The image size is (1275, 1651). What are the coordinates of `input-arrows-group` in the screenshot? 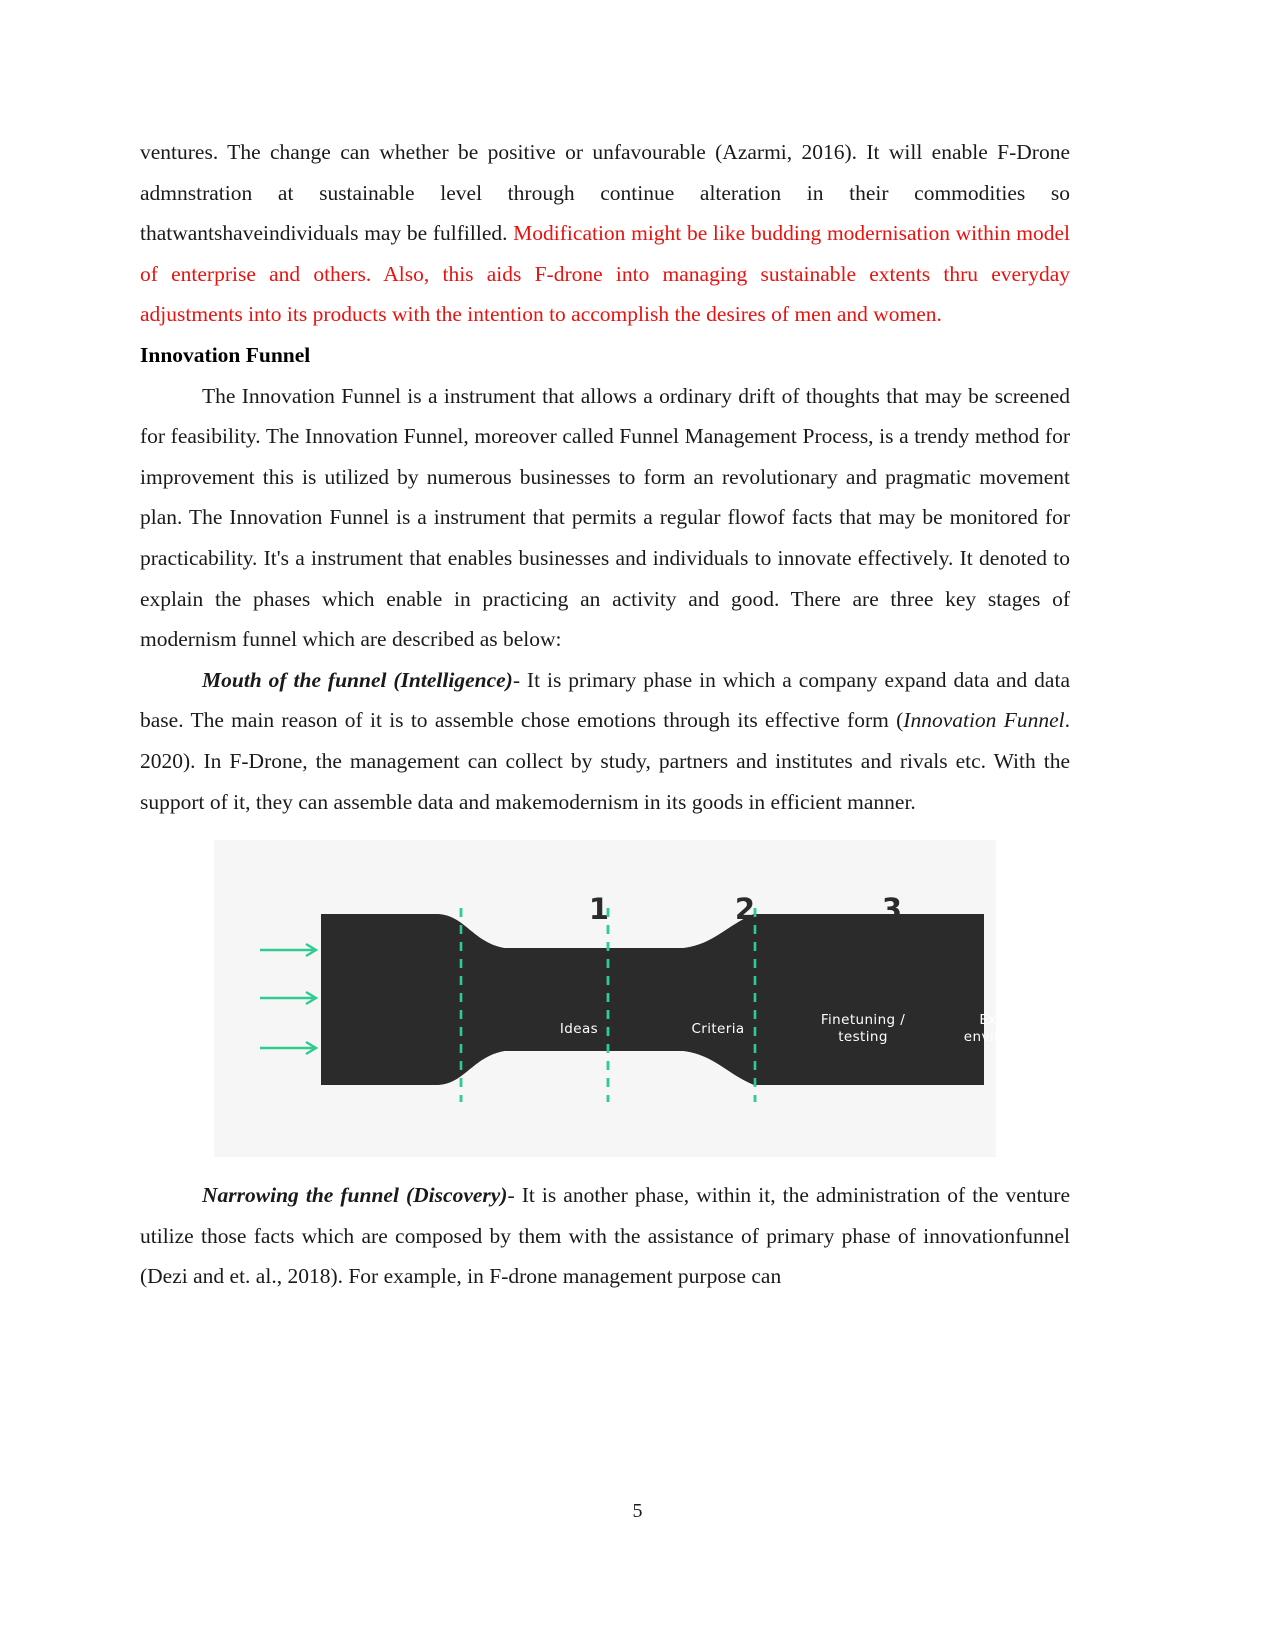 It's located at (289, 999).